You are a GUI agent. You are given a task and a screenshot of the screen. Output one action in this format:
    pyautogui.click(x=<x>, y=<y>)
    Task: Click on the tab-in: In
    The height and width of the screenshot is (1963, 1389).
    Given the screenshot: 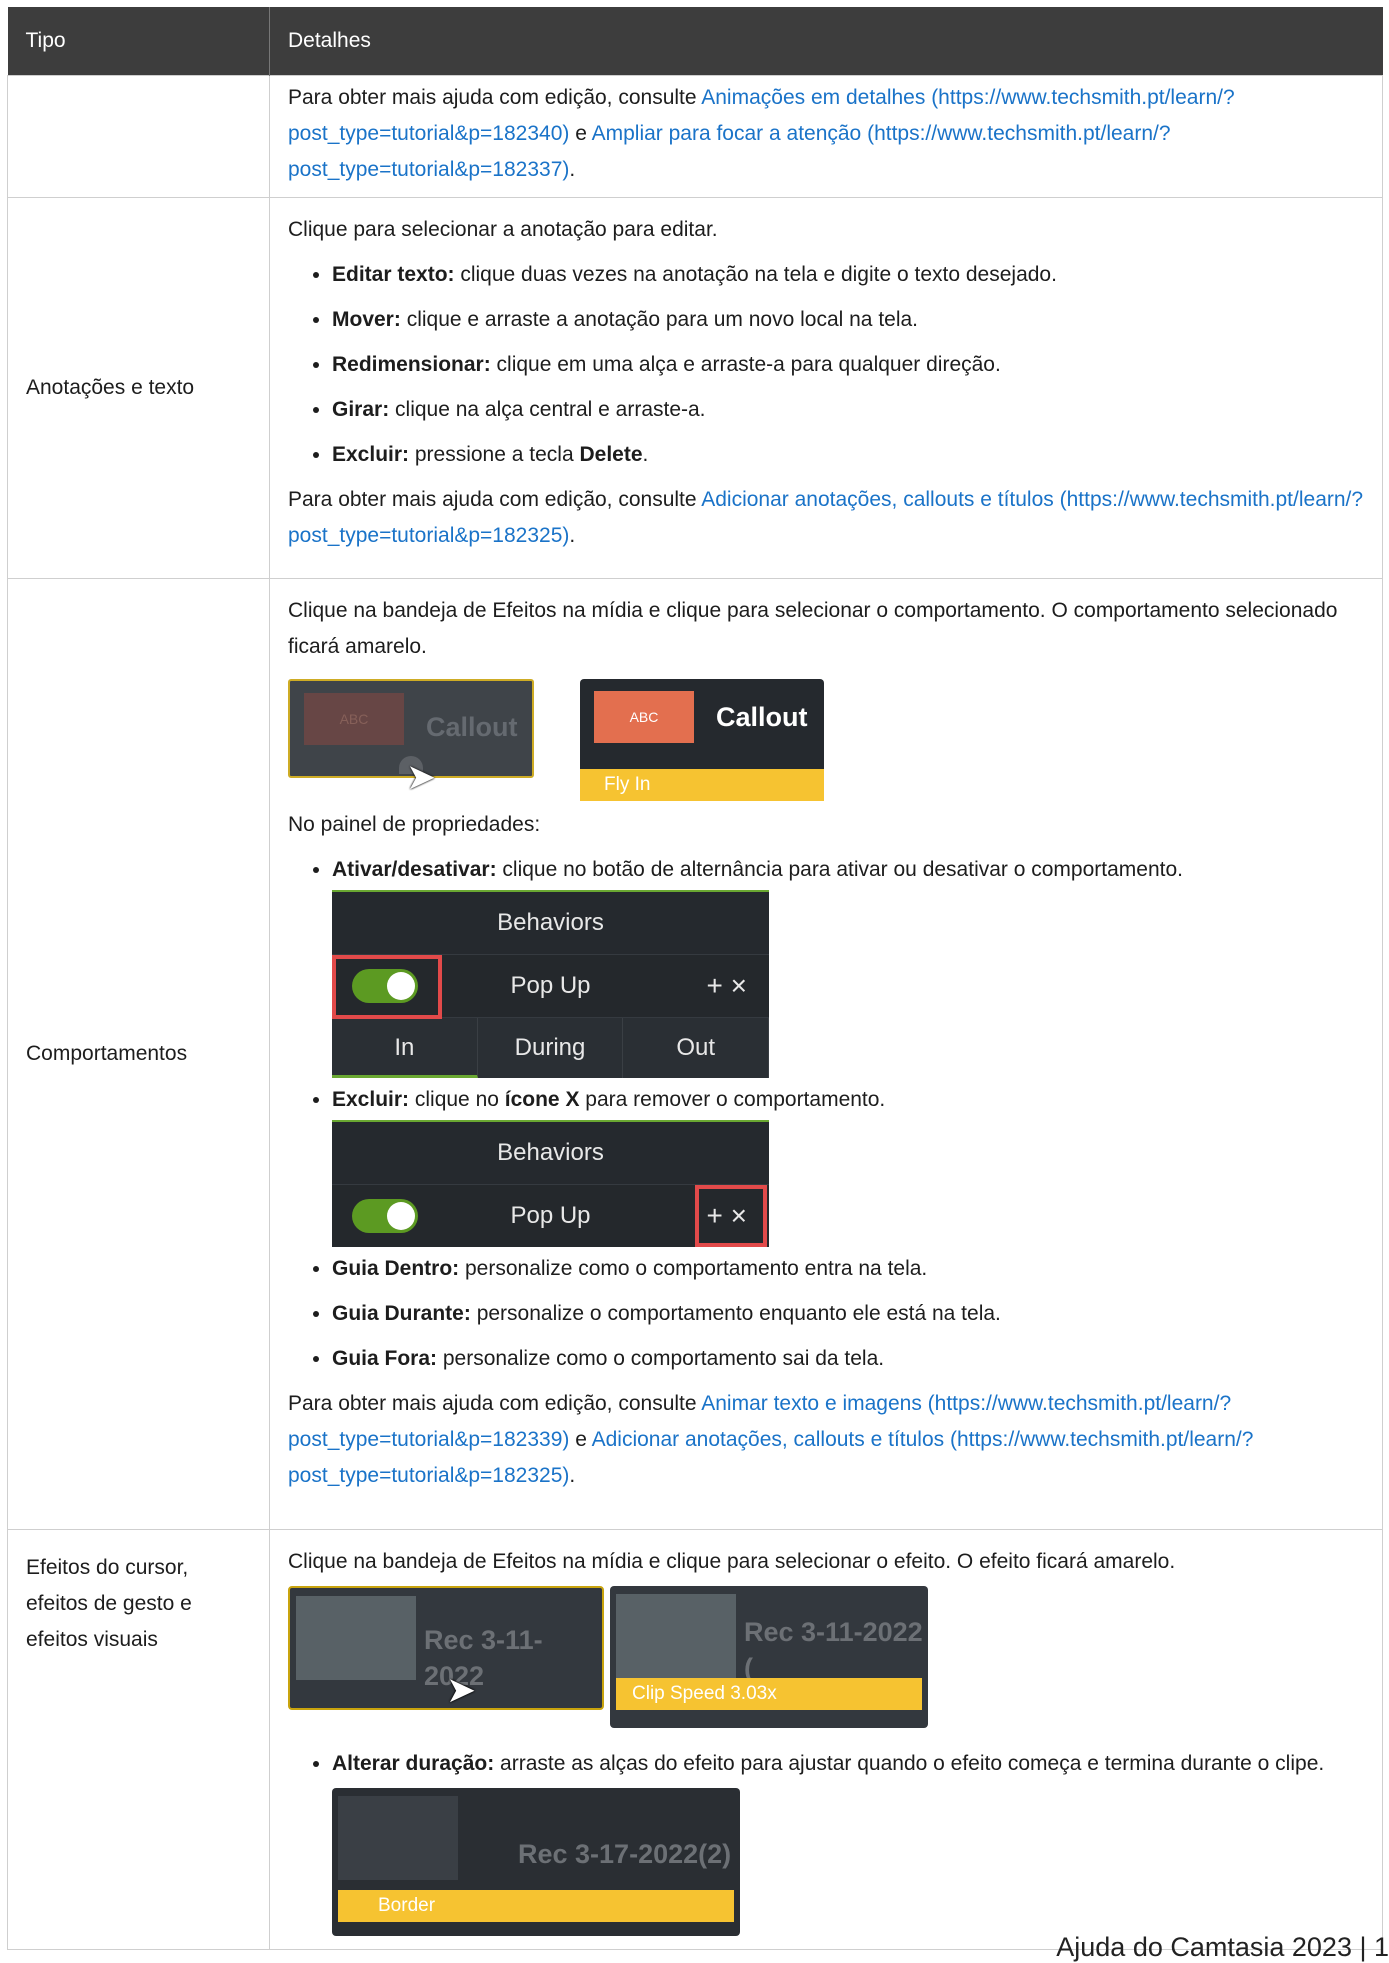 What is the action you would take?
    pyautogui.click(x=405, y=1048)
    